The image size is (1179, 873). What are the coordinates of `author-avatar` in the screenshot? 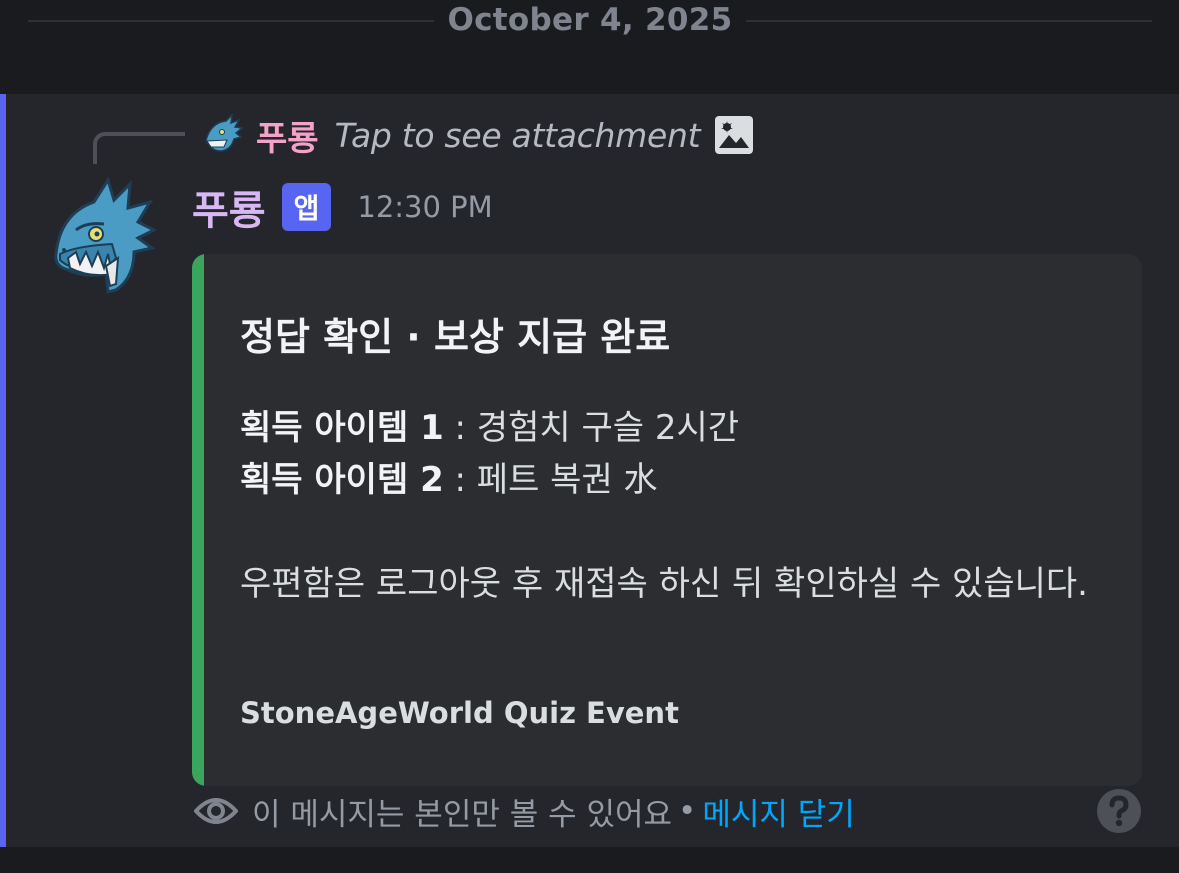 It's located at (102, 235).